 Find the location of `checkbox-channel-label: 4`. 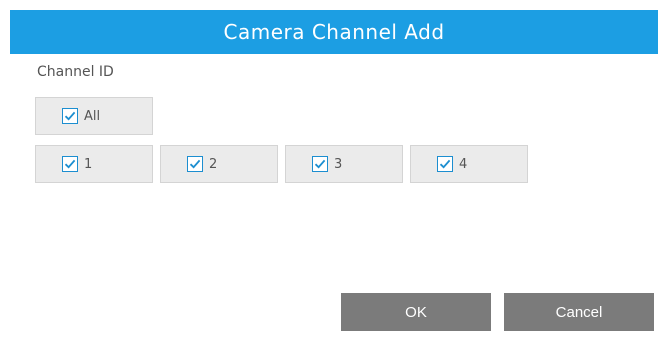

checkbox-channel-label: 4 is located at coordinates (463, 164).